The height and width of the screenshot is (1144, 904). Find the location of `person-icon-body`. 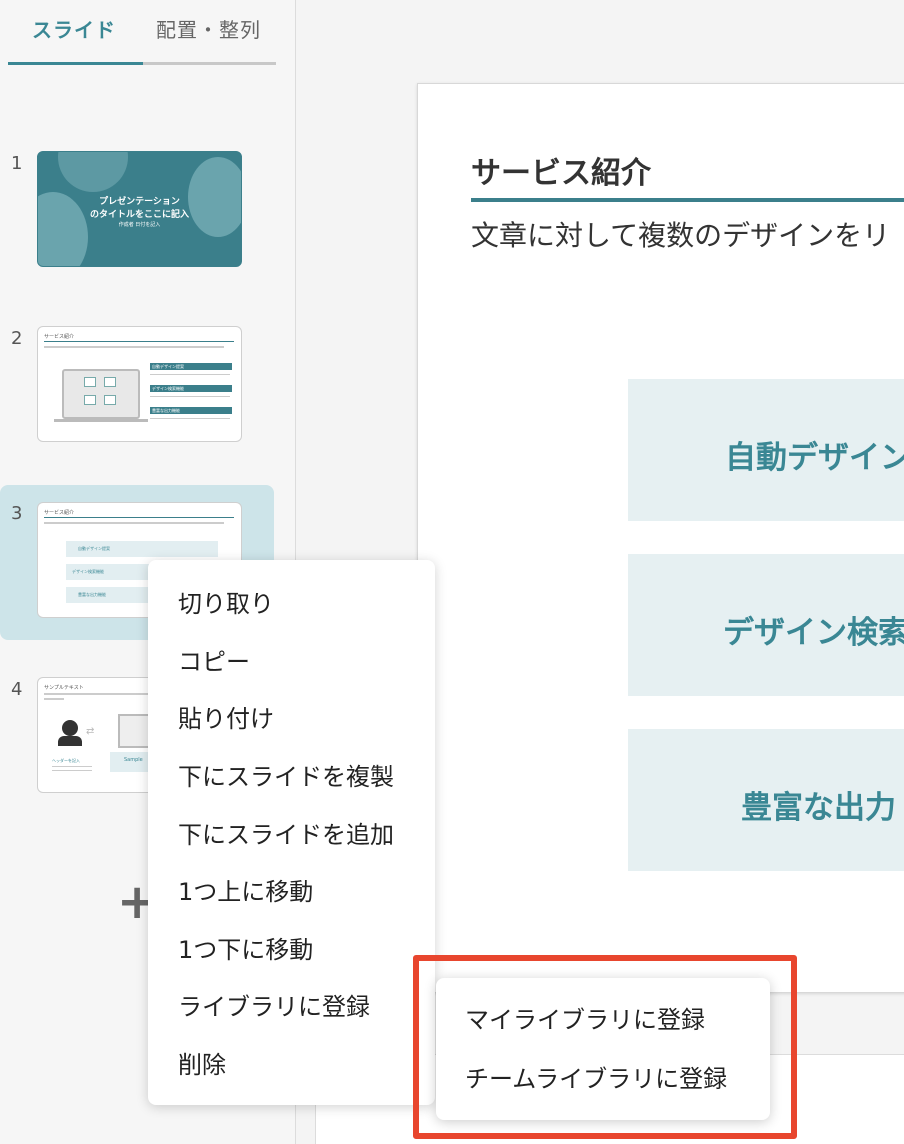

person-icon-body is located at coordinates (70, 741).